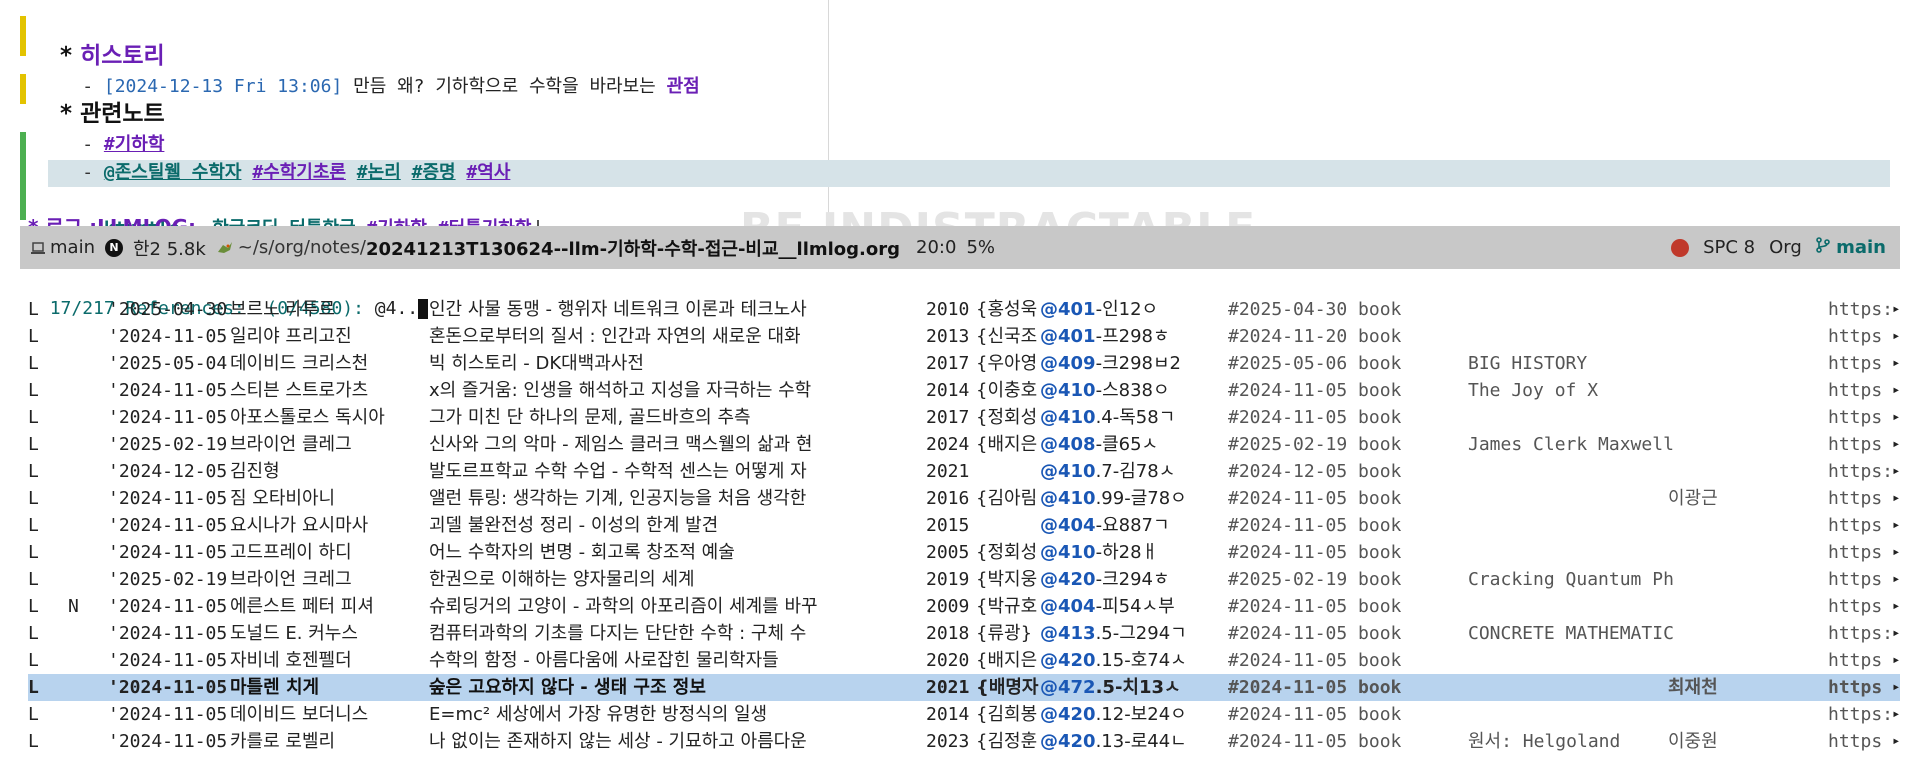 The width and height of the screenshot is (1920, 769). I want to click on workspace: main, so click(62, 247).